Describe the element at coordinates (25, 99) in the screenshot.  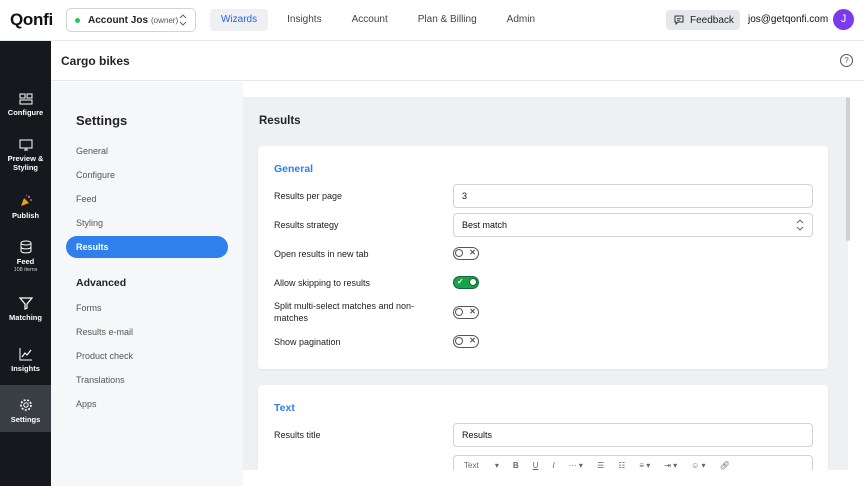
I see `configure-icon` at that location.